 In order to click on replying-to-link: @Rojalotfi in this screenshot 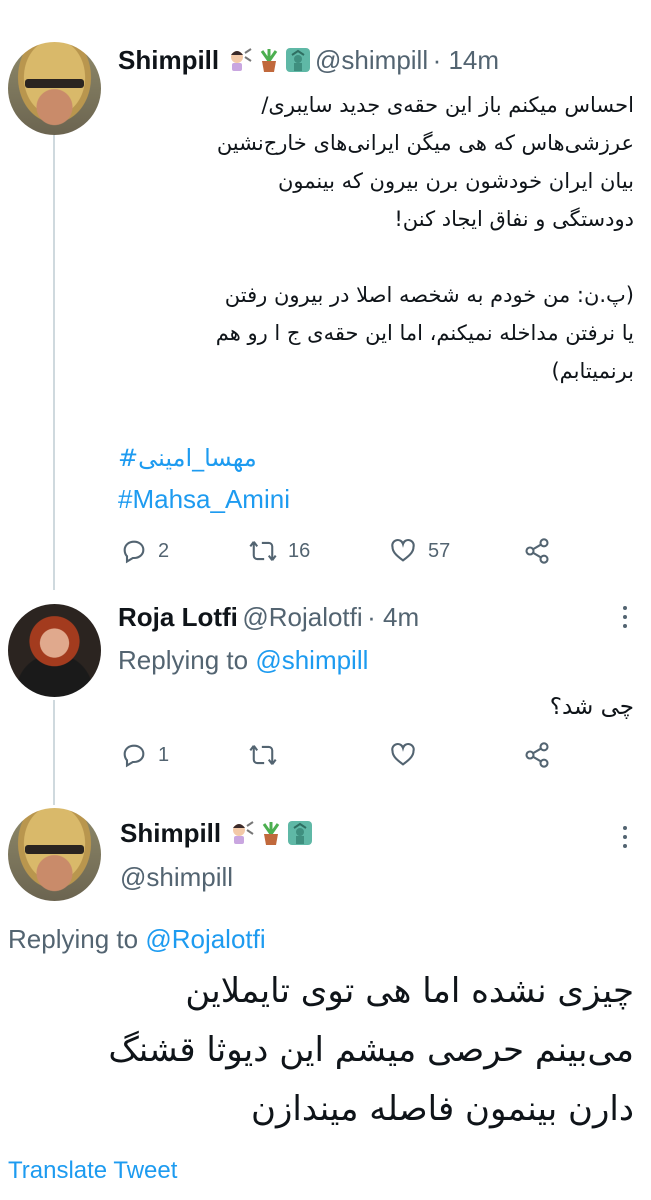, I will do `click(205, 939)`.